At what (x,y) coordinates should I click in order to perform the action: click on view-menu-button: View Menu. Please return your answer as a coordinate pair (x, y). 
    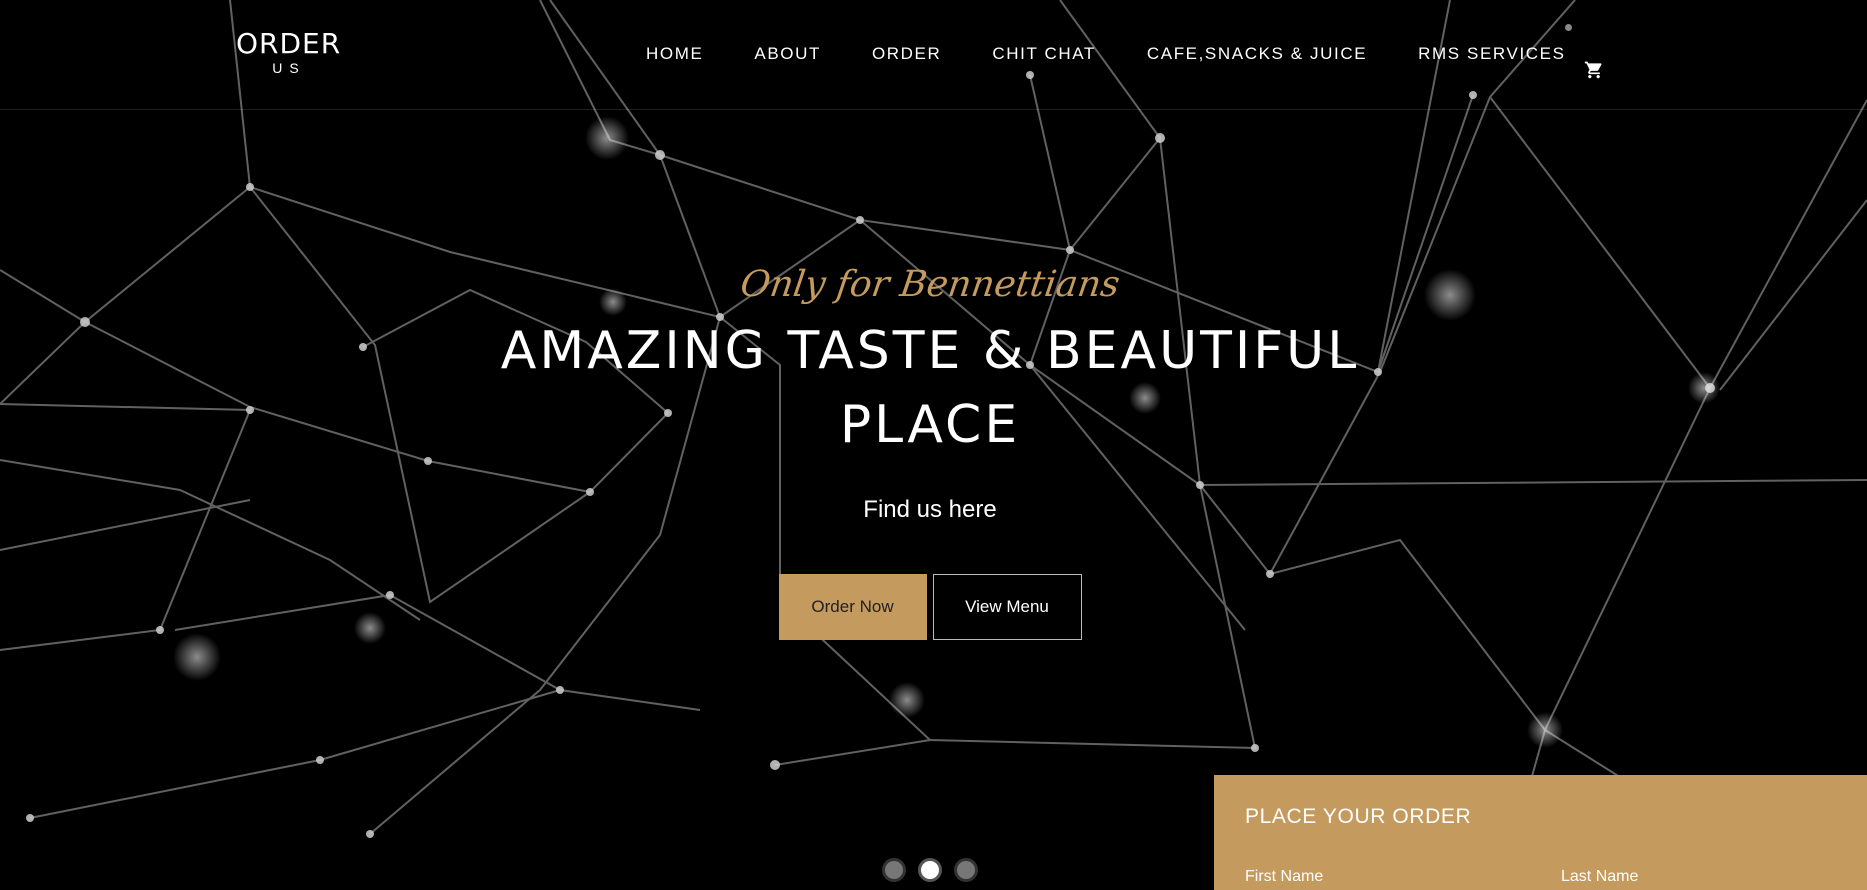
    Looking at the image, I should click on (1007, 607).